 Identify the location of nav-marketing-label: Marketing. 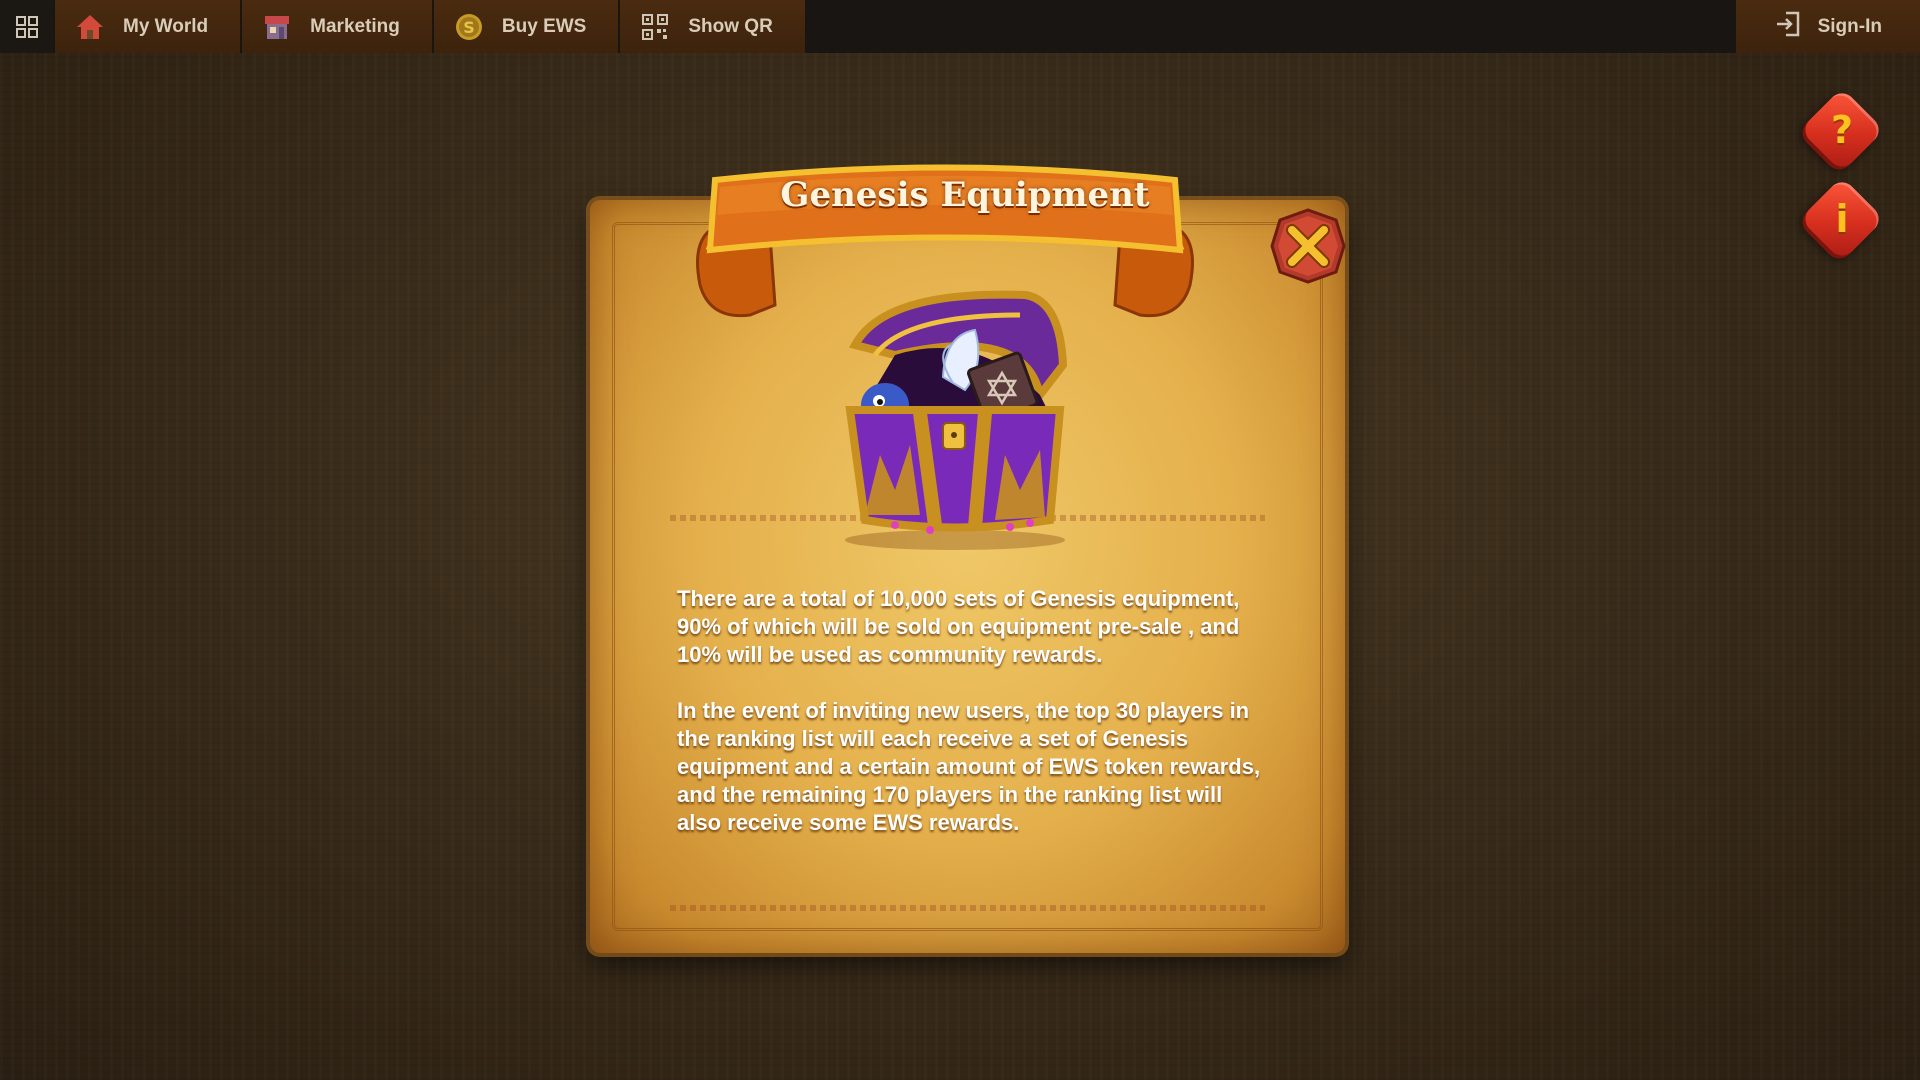
(355, 26).